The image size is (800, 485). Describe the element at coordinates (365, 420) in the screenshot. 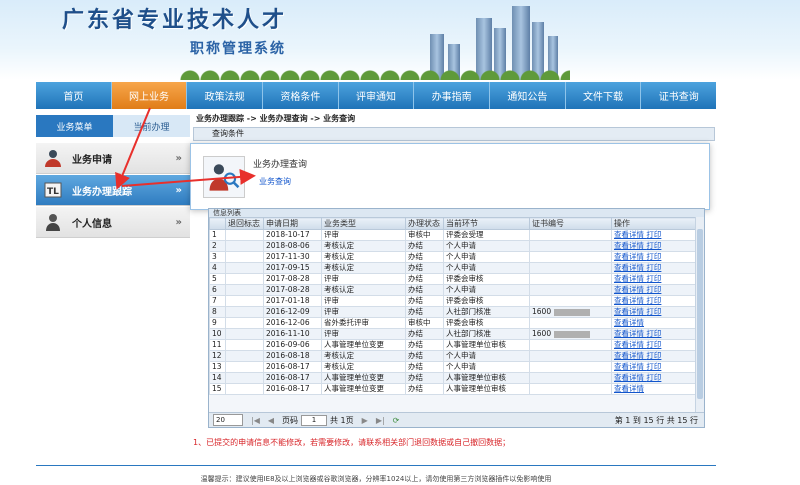

I see `next-page-icon: ▶` at that location.